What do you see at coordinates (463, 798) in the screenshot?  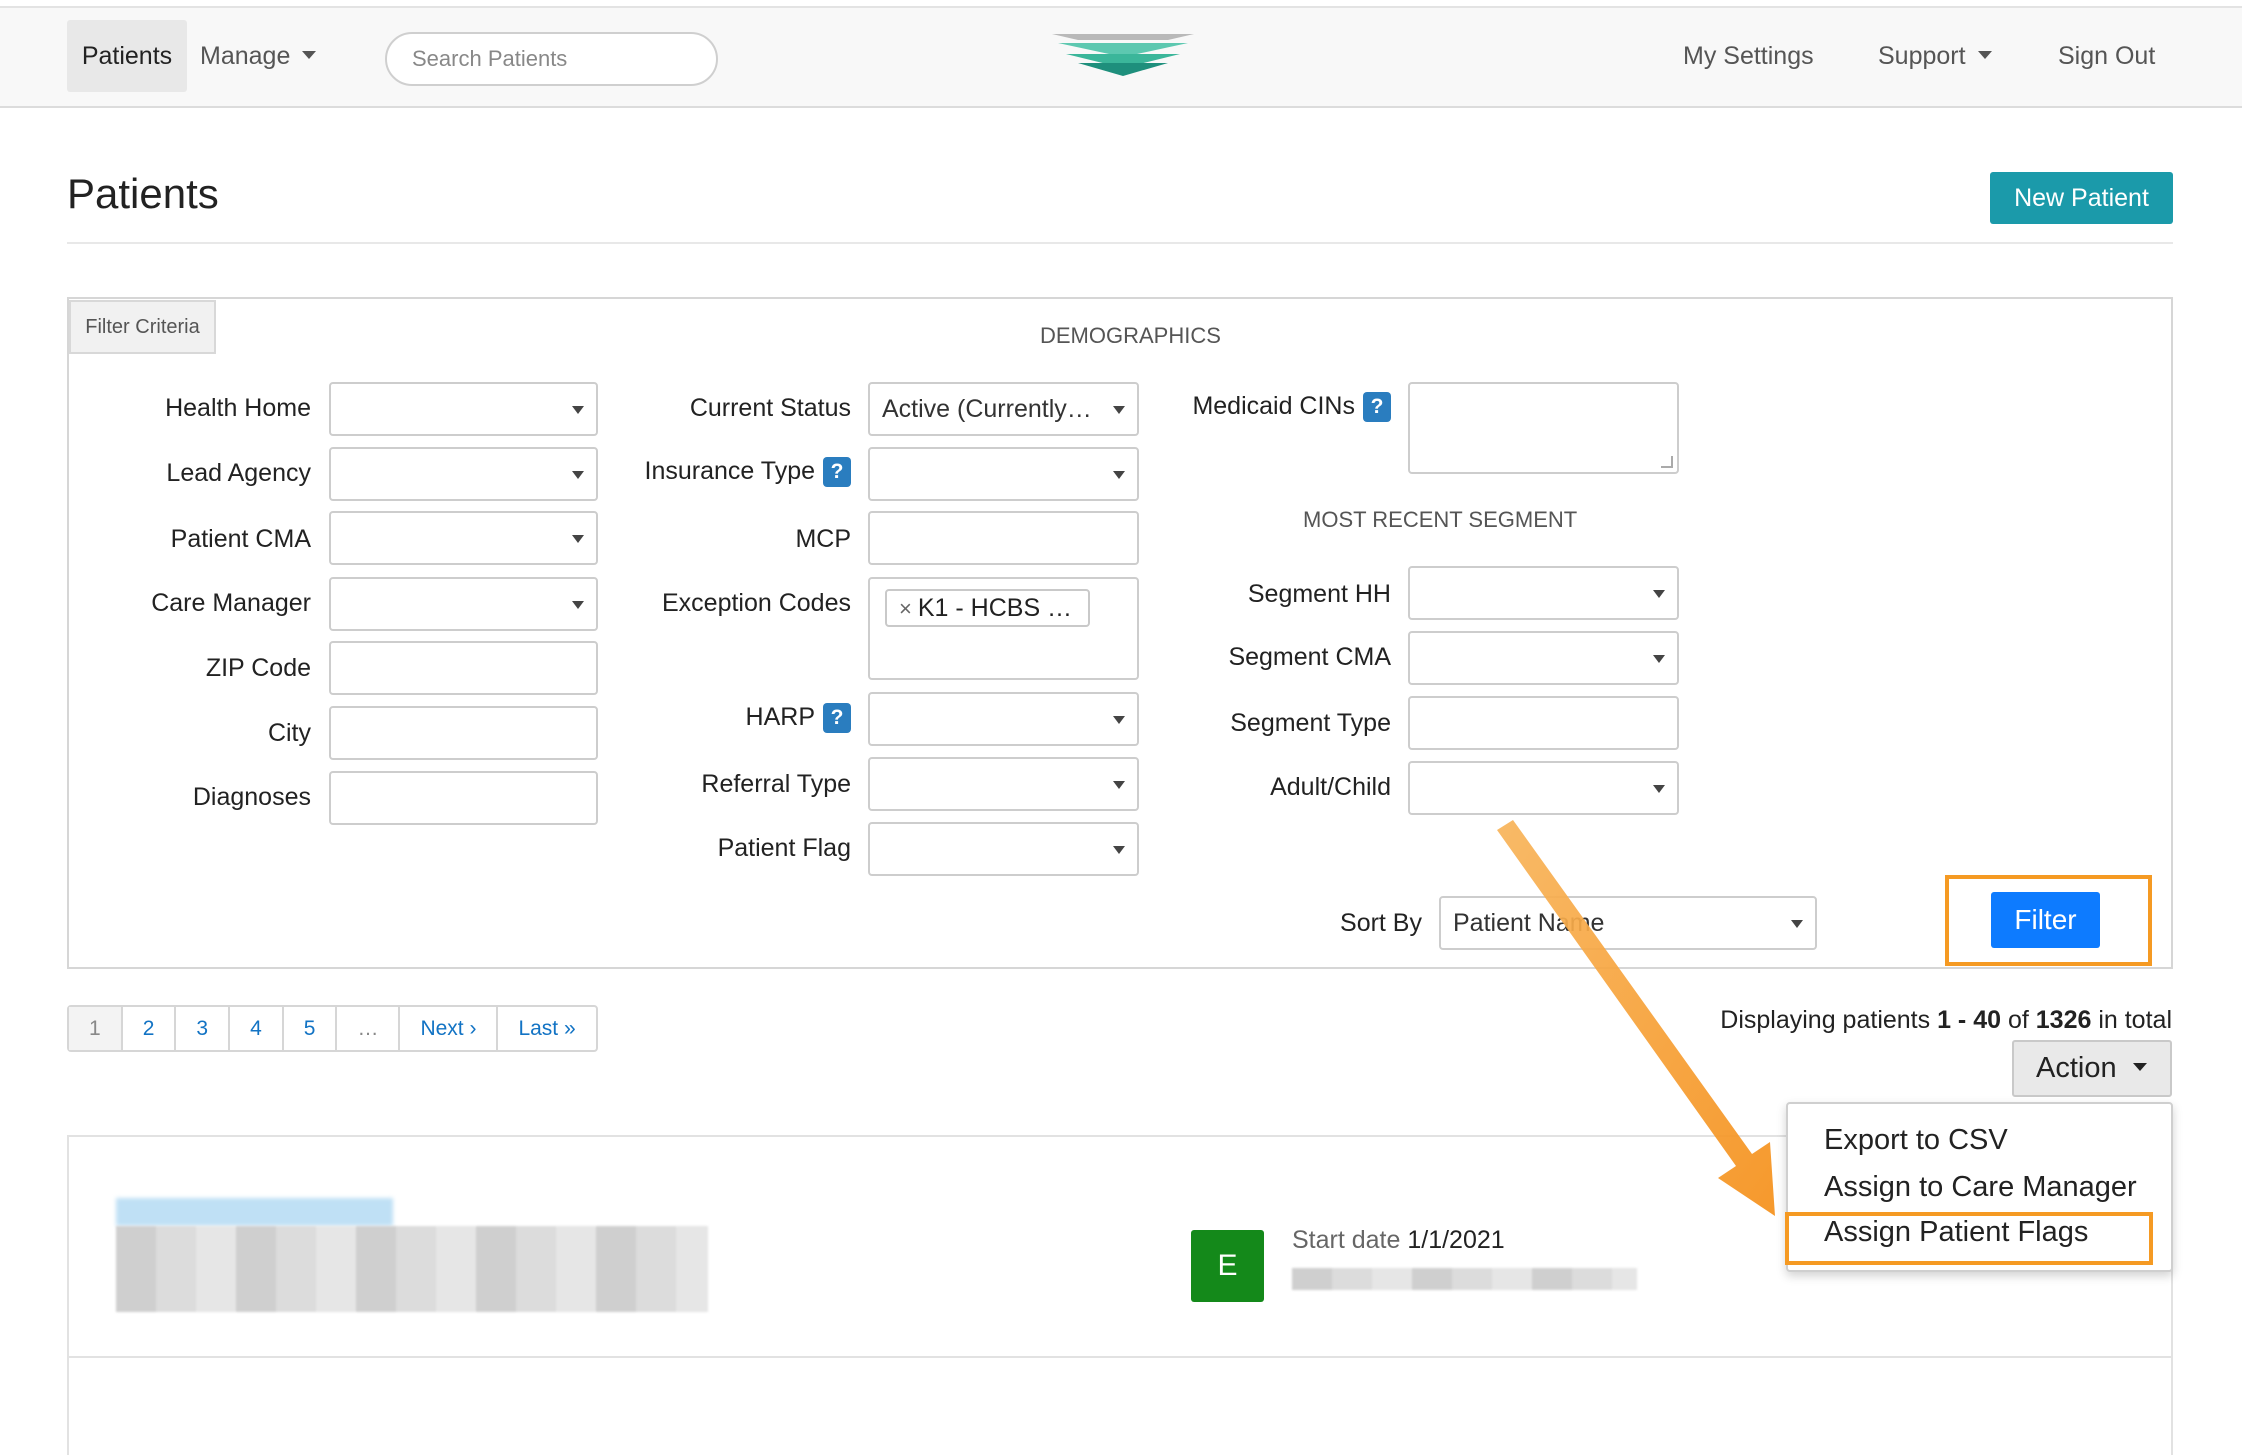 I see `diagnoses-input` at bounding box center [463, 798].